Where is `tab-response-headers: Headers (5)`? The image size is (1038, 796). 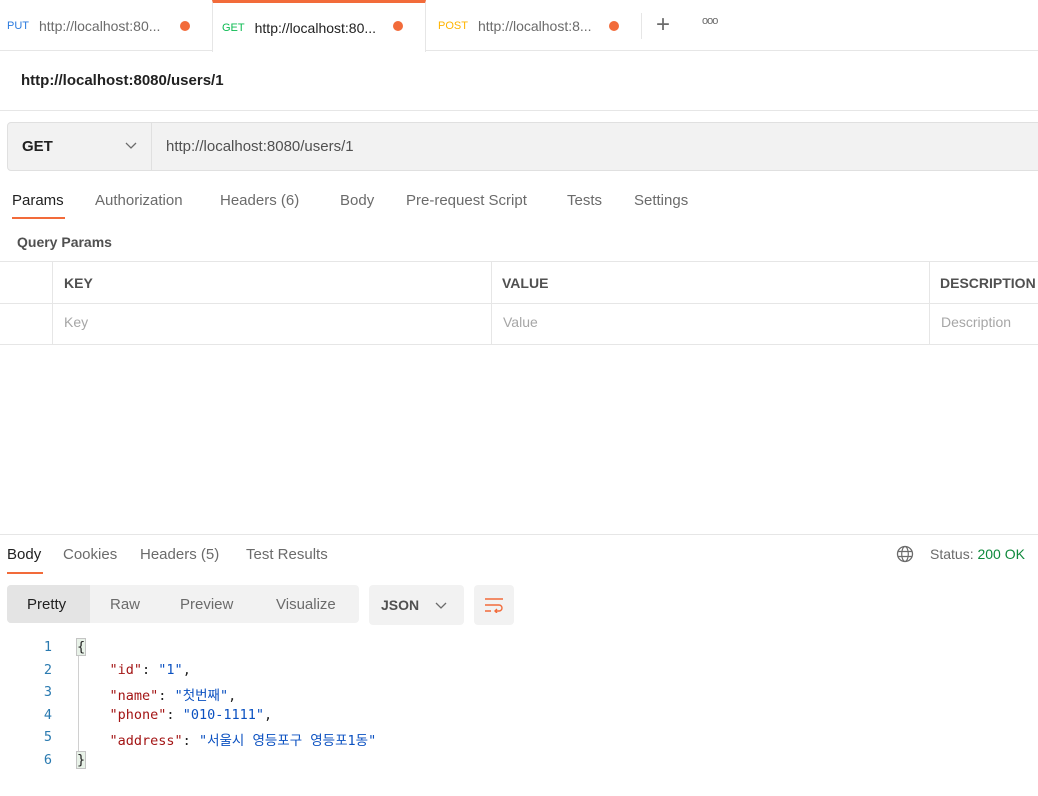 tab-response-headers: Headers (5) is located at coordinates (179, 554).